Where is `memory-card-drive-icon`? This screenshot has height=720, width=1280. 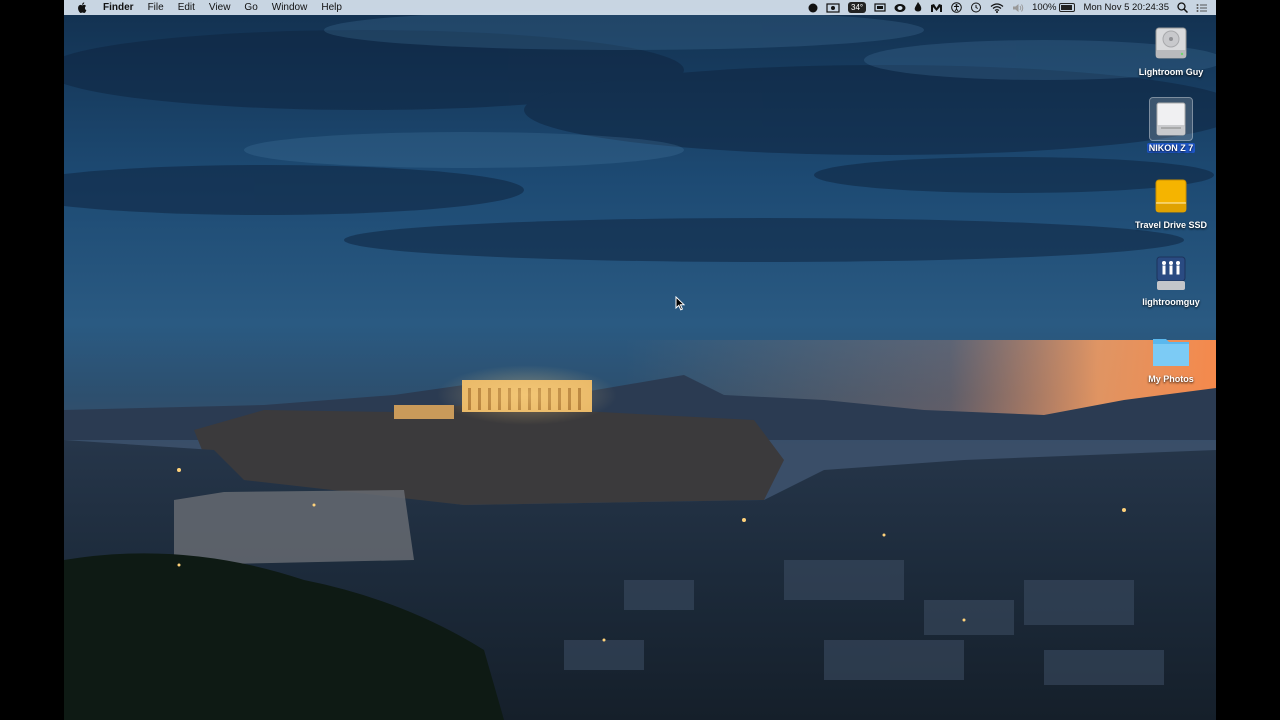
memory-card-drive-icon is located at coordinates (1171, 119).